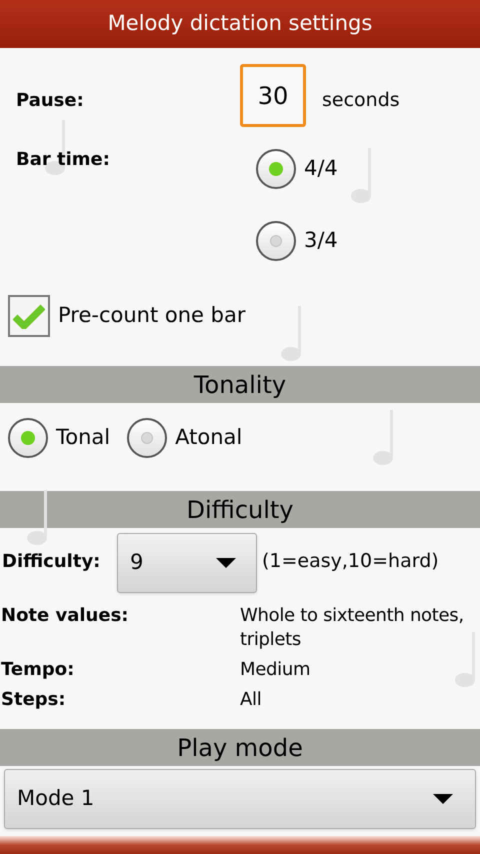 The height and width of the screenshot is (854, 480). What do you see at coordinates (152, 316) in the screenshot?
I see `checkbox-label: Pre-count one bar` at bounding box center [152, 316].